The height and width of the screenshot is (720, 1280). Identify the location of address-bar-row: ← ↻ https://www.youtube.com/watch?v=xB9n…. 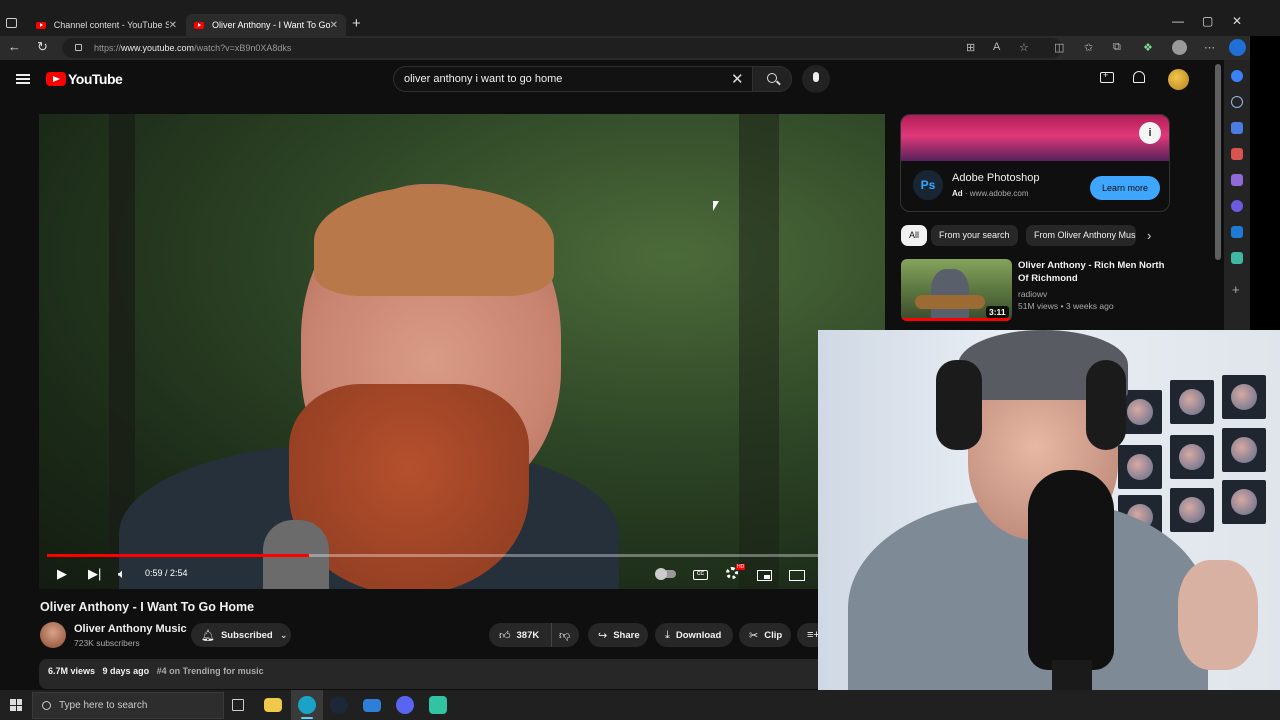
(640, 48).